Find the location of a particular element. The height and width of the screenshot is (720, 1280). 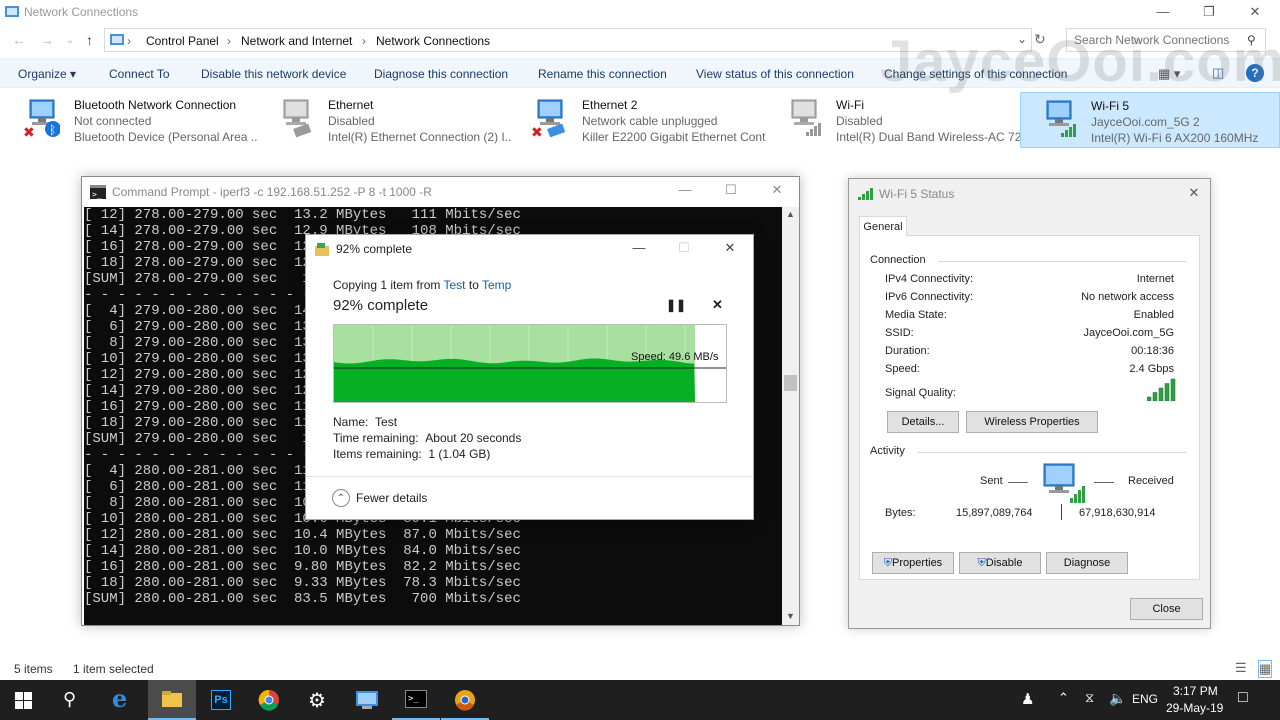

settings-gear-icon: ⚙ is located at coordinates (317, 700).